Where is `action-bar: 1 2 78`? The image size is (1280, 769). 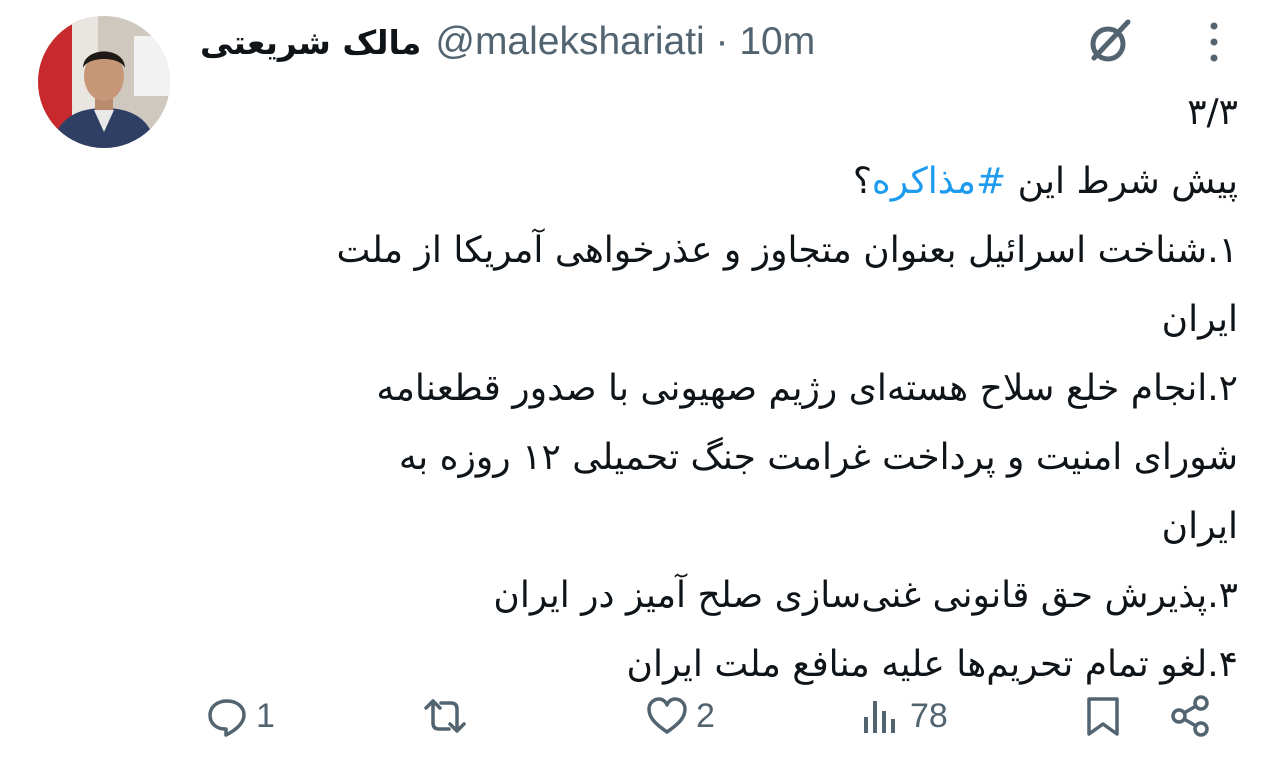
action-bar: 1 2 78 is located at coordinates (640, 716).